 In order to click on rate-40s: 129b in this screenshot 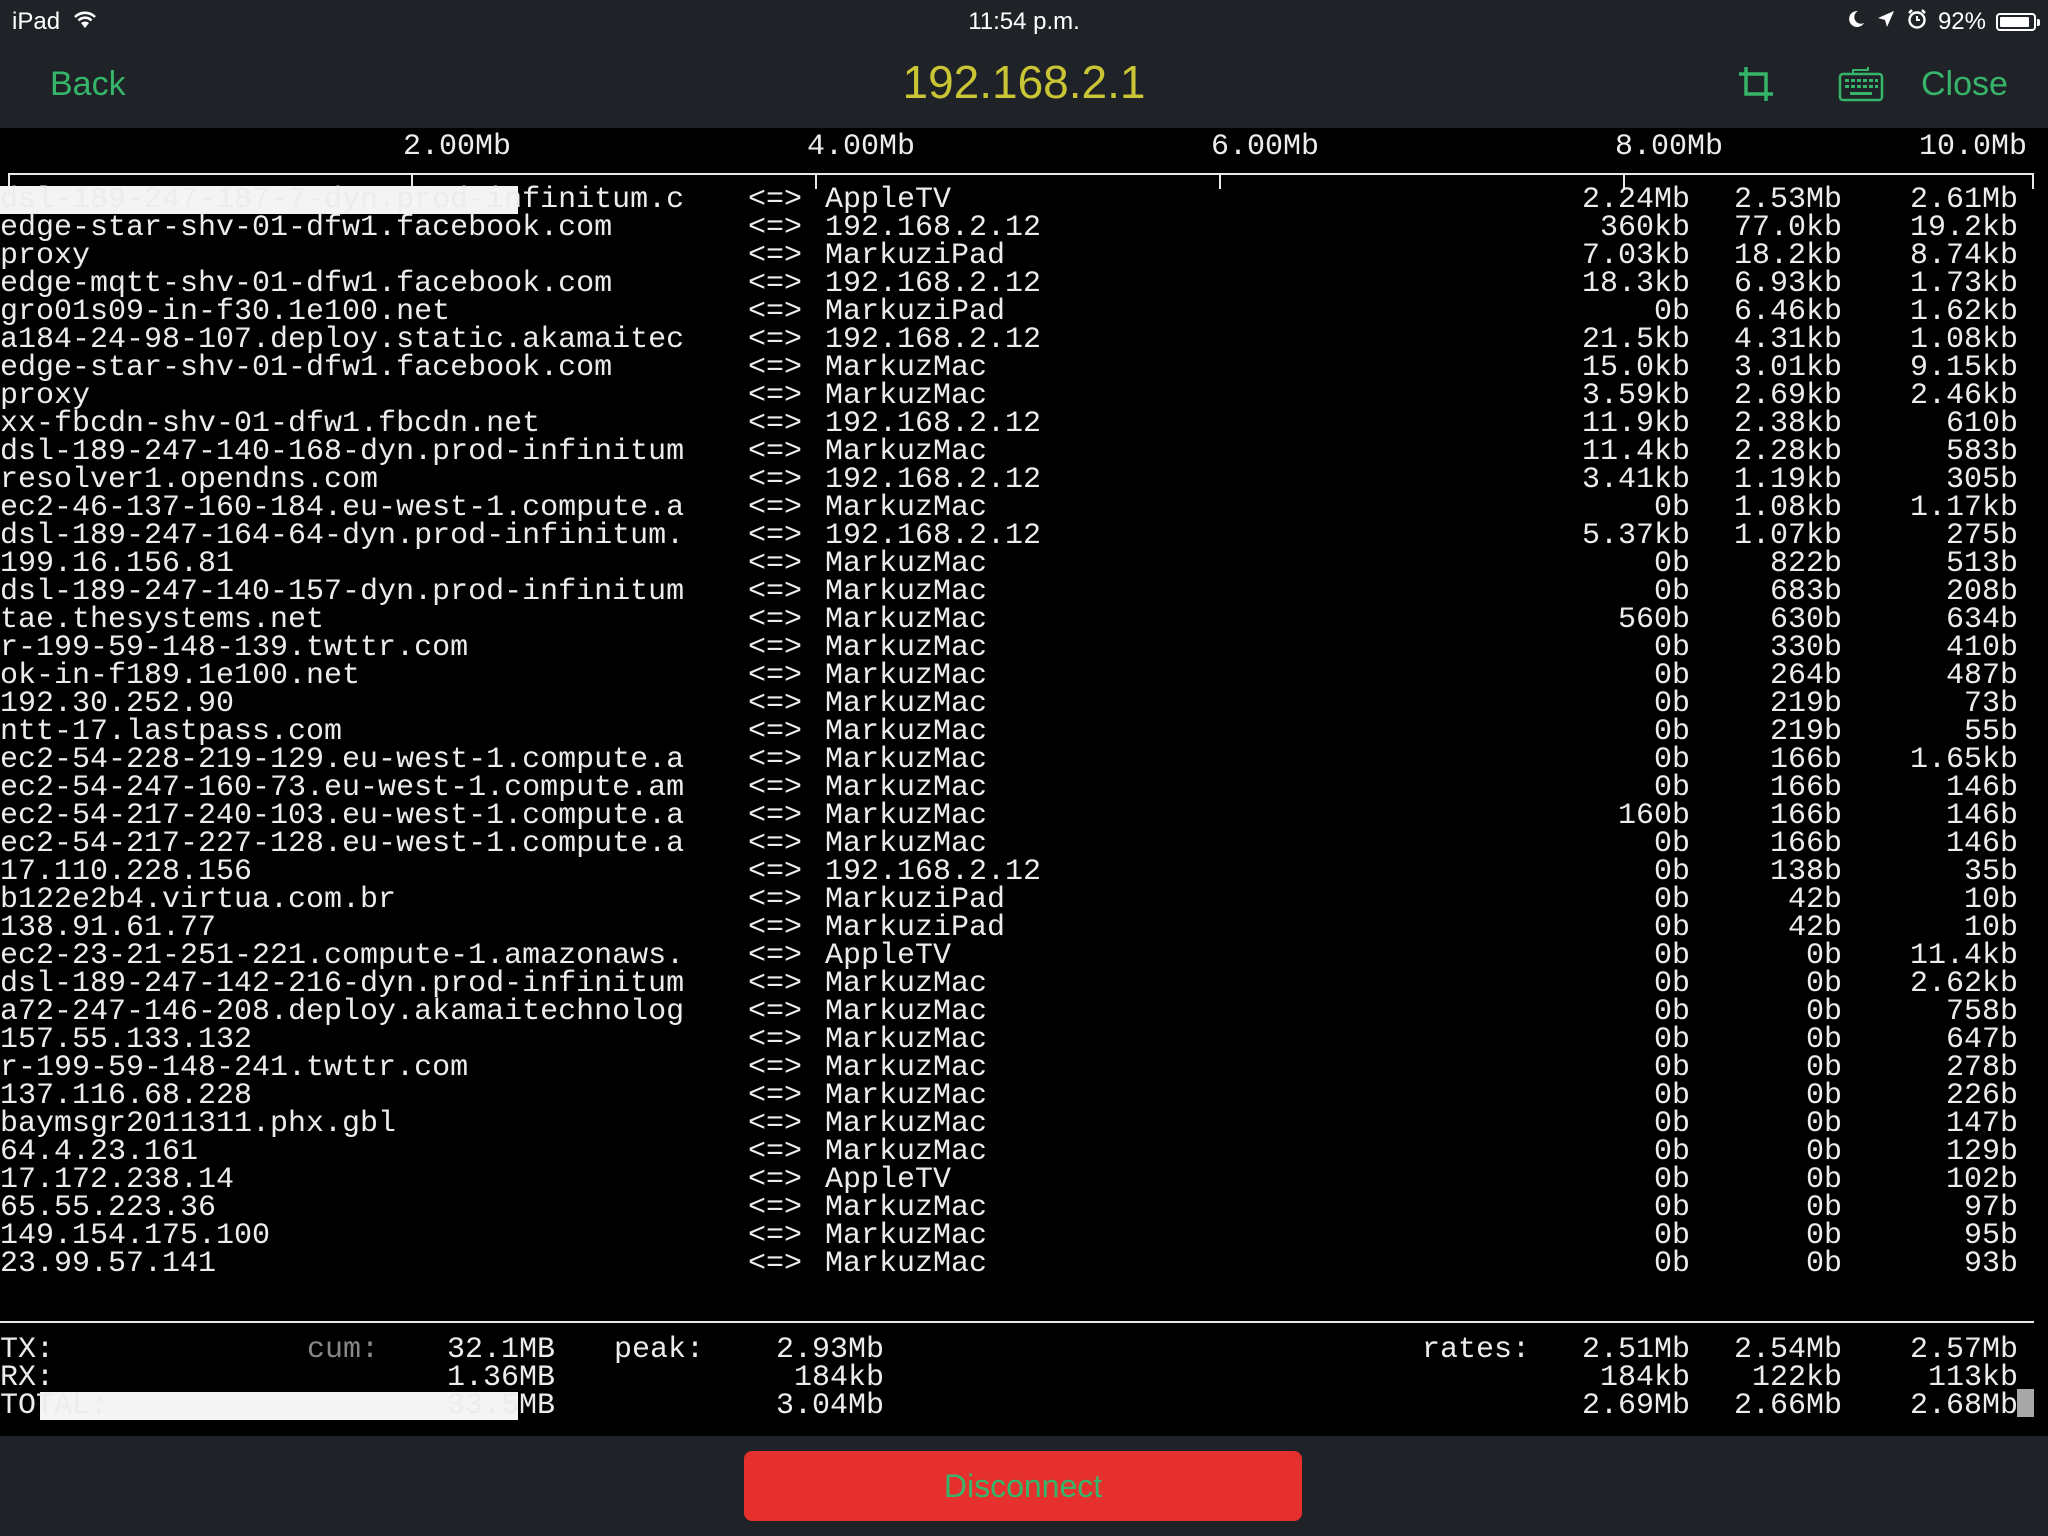, I will do `click(1981, 1152)`.